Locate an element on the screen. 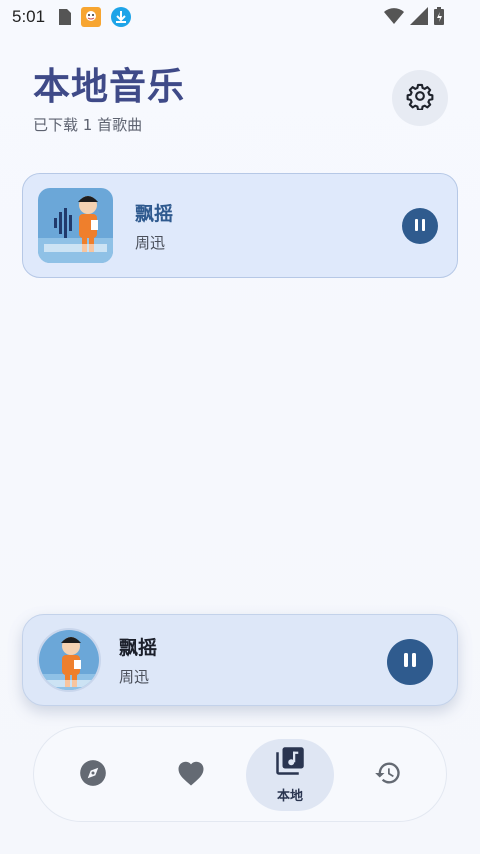  wifi-icon is located at coordinates (394, 18).